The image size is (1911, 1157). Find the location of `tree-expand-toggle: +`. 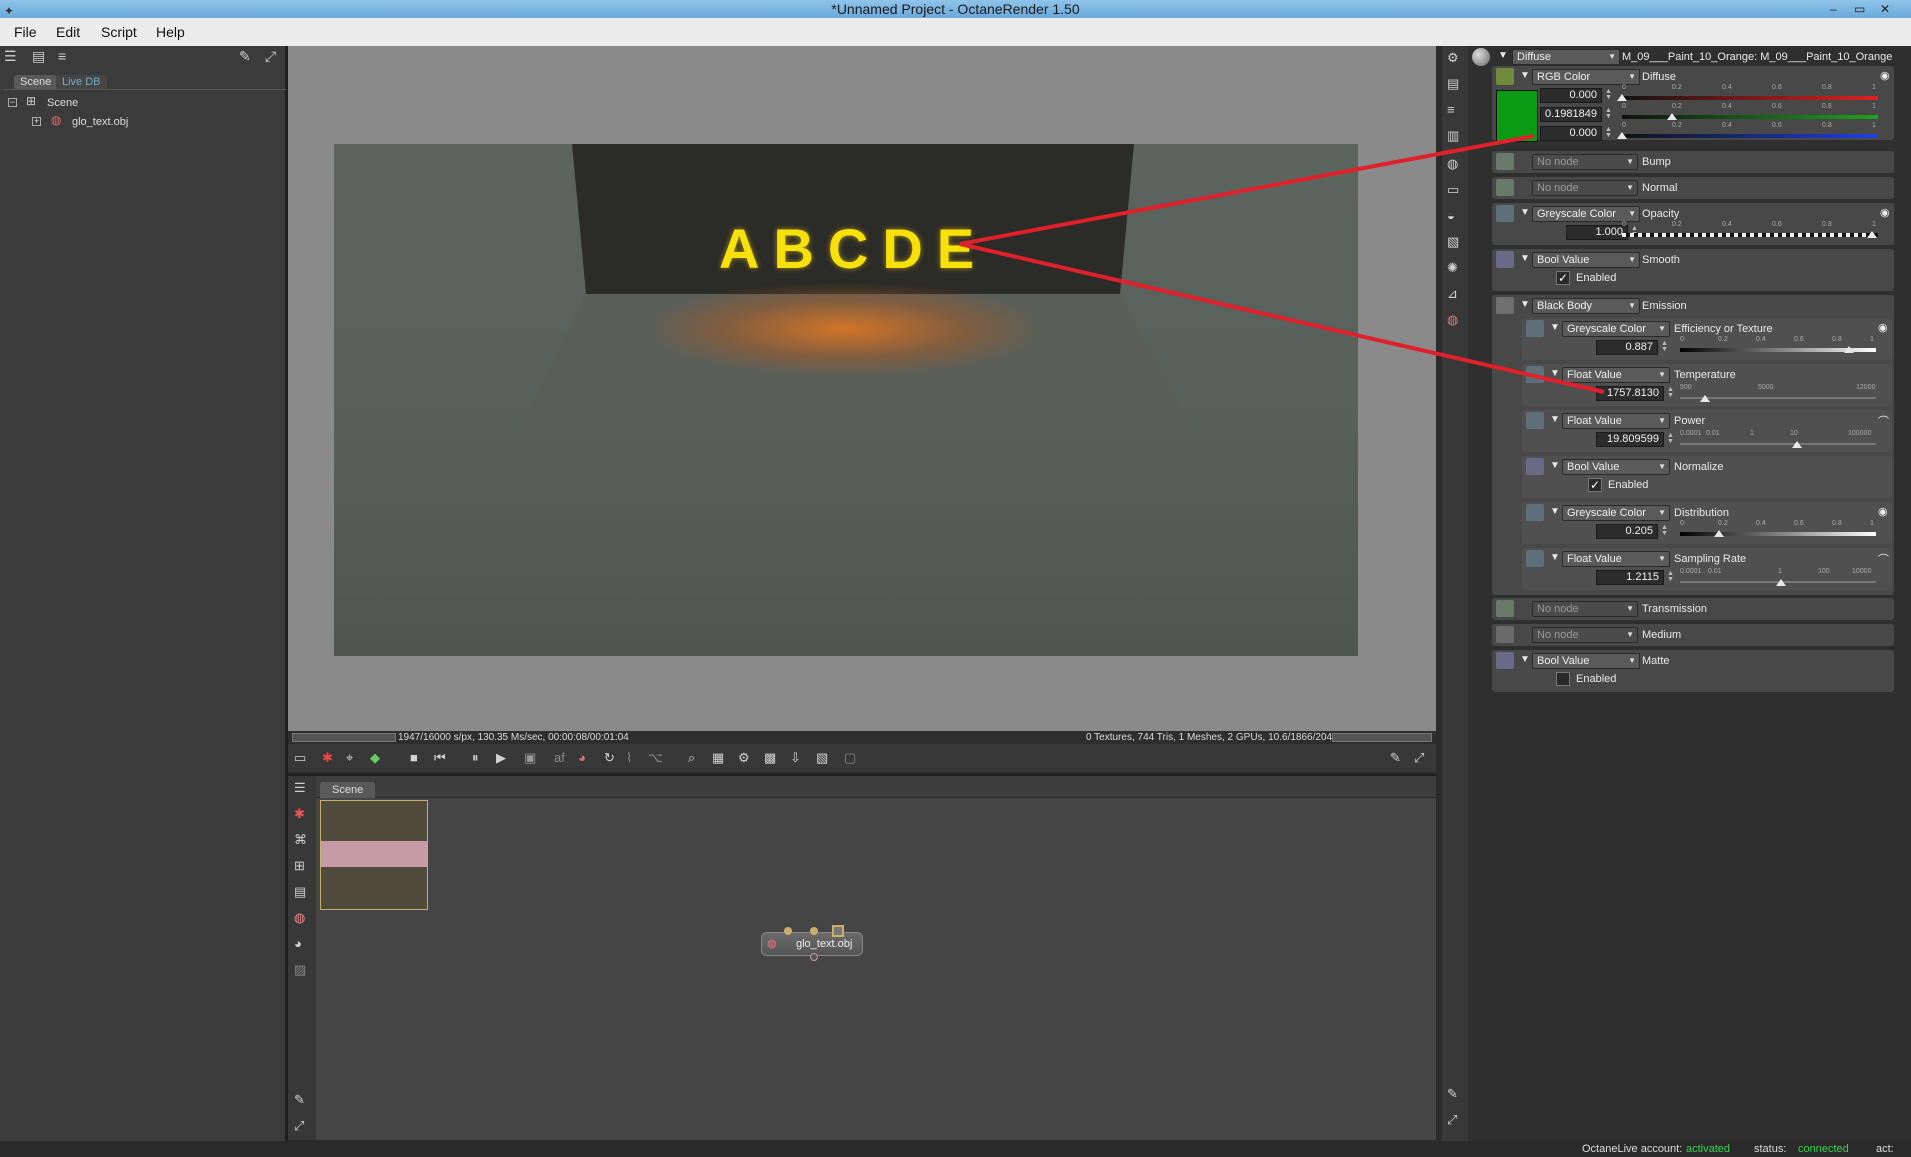

tree-expand-toggle: + is located at coordinates (36, 121).